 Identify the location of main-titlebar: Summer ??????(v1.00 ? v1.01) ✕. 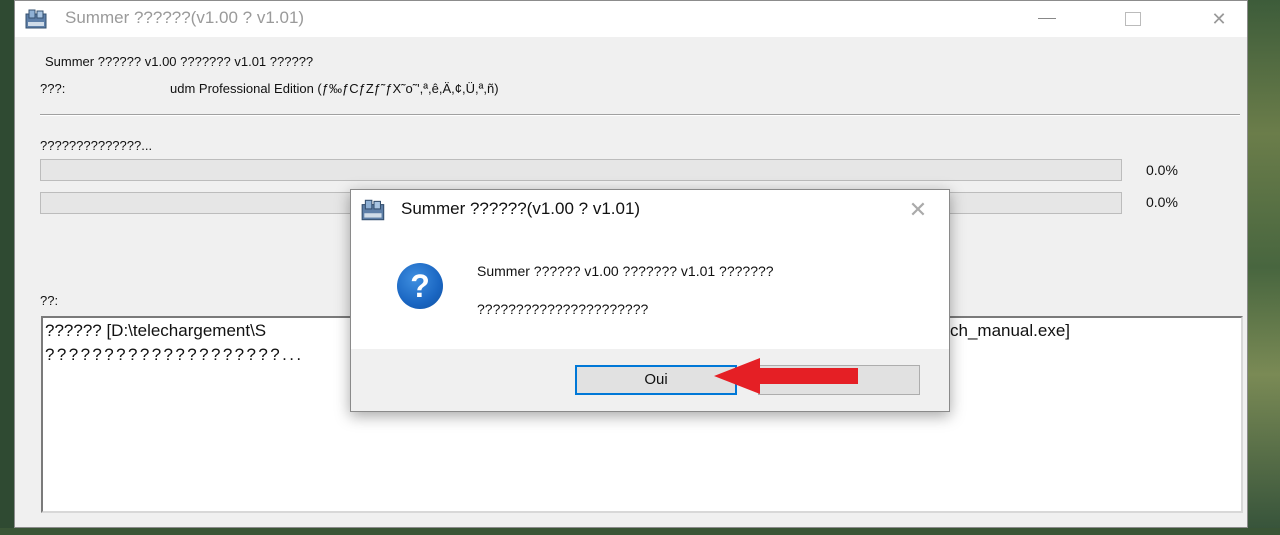
(631, 19).